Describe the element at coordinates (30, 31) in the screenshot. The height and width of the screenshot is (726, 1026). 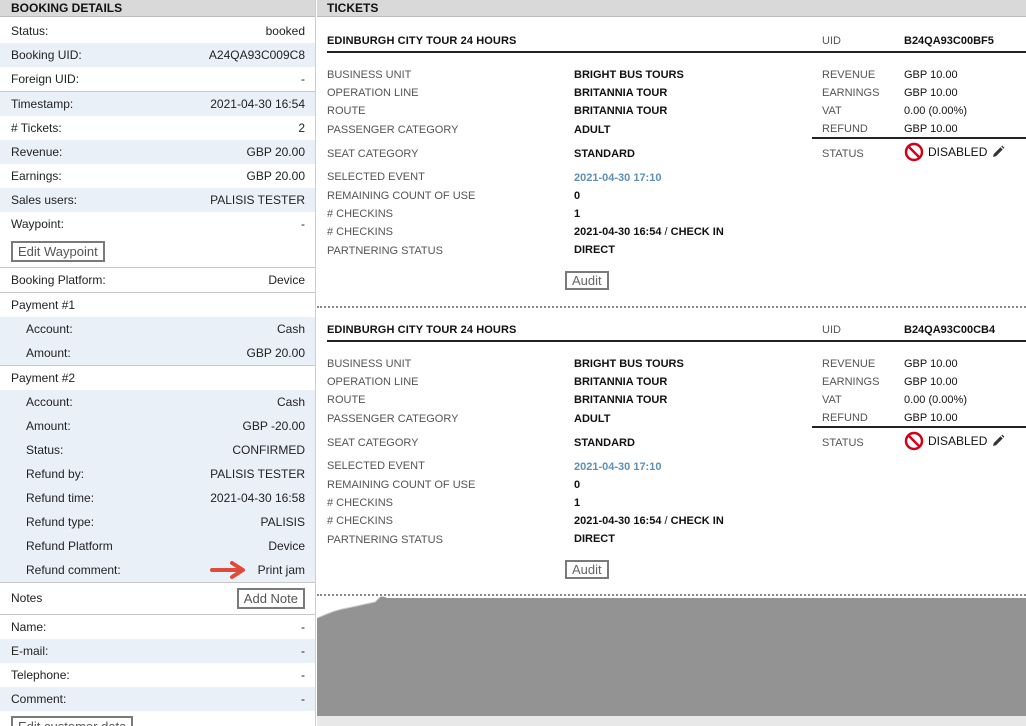
I see `status-label: Status:` at that location.